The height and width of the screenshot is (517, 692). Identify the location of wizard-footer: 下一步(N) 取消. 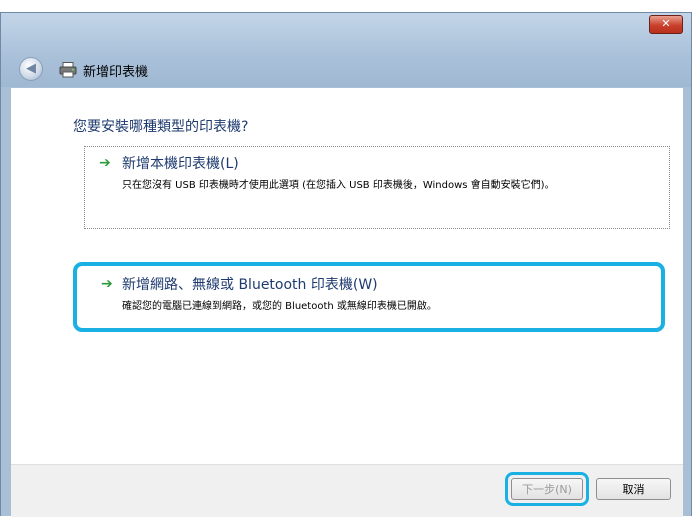
(347, 490).